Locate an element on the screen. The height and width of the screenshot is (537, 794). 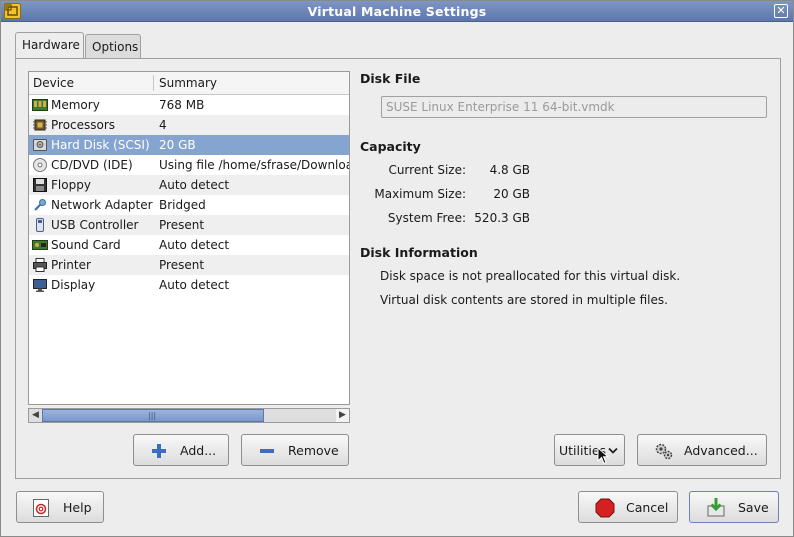
device-name: CD/DVD (IDE) is located at coordinates (92, 165).